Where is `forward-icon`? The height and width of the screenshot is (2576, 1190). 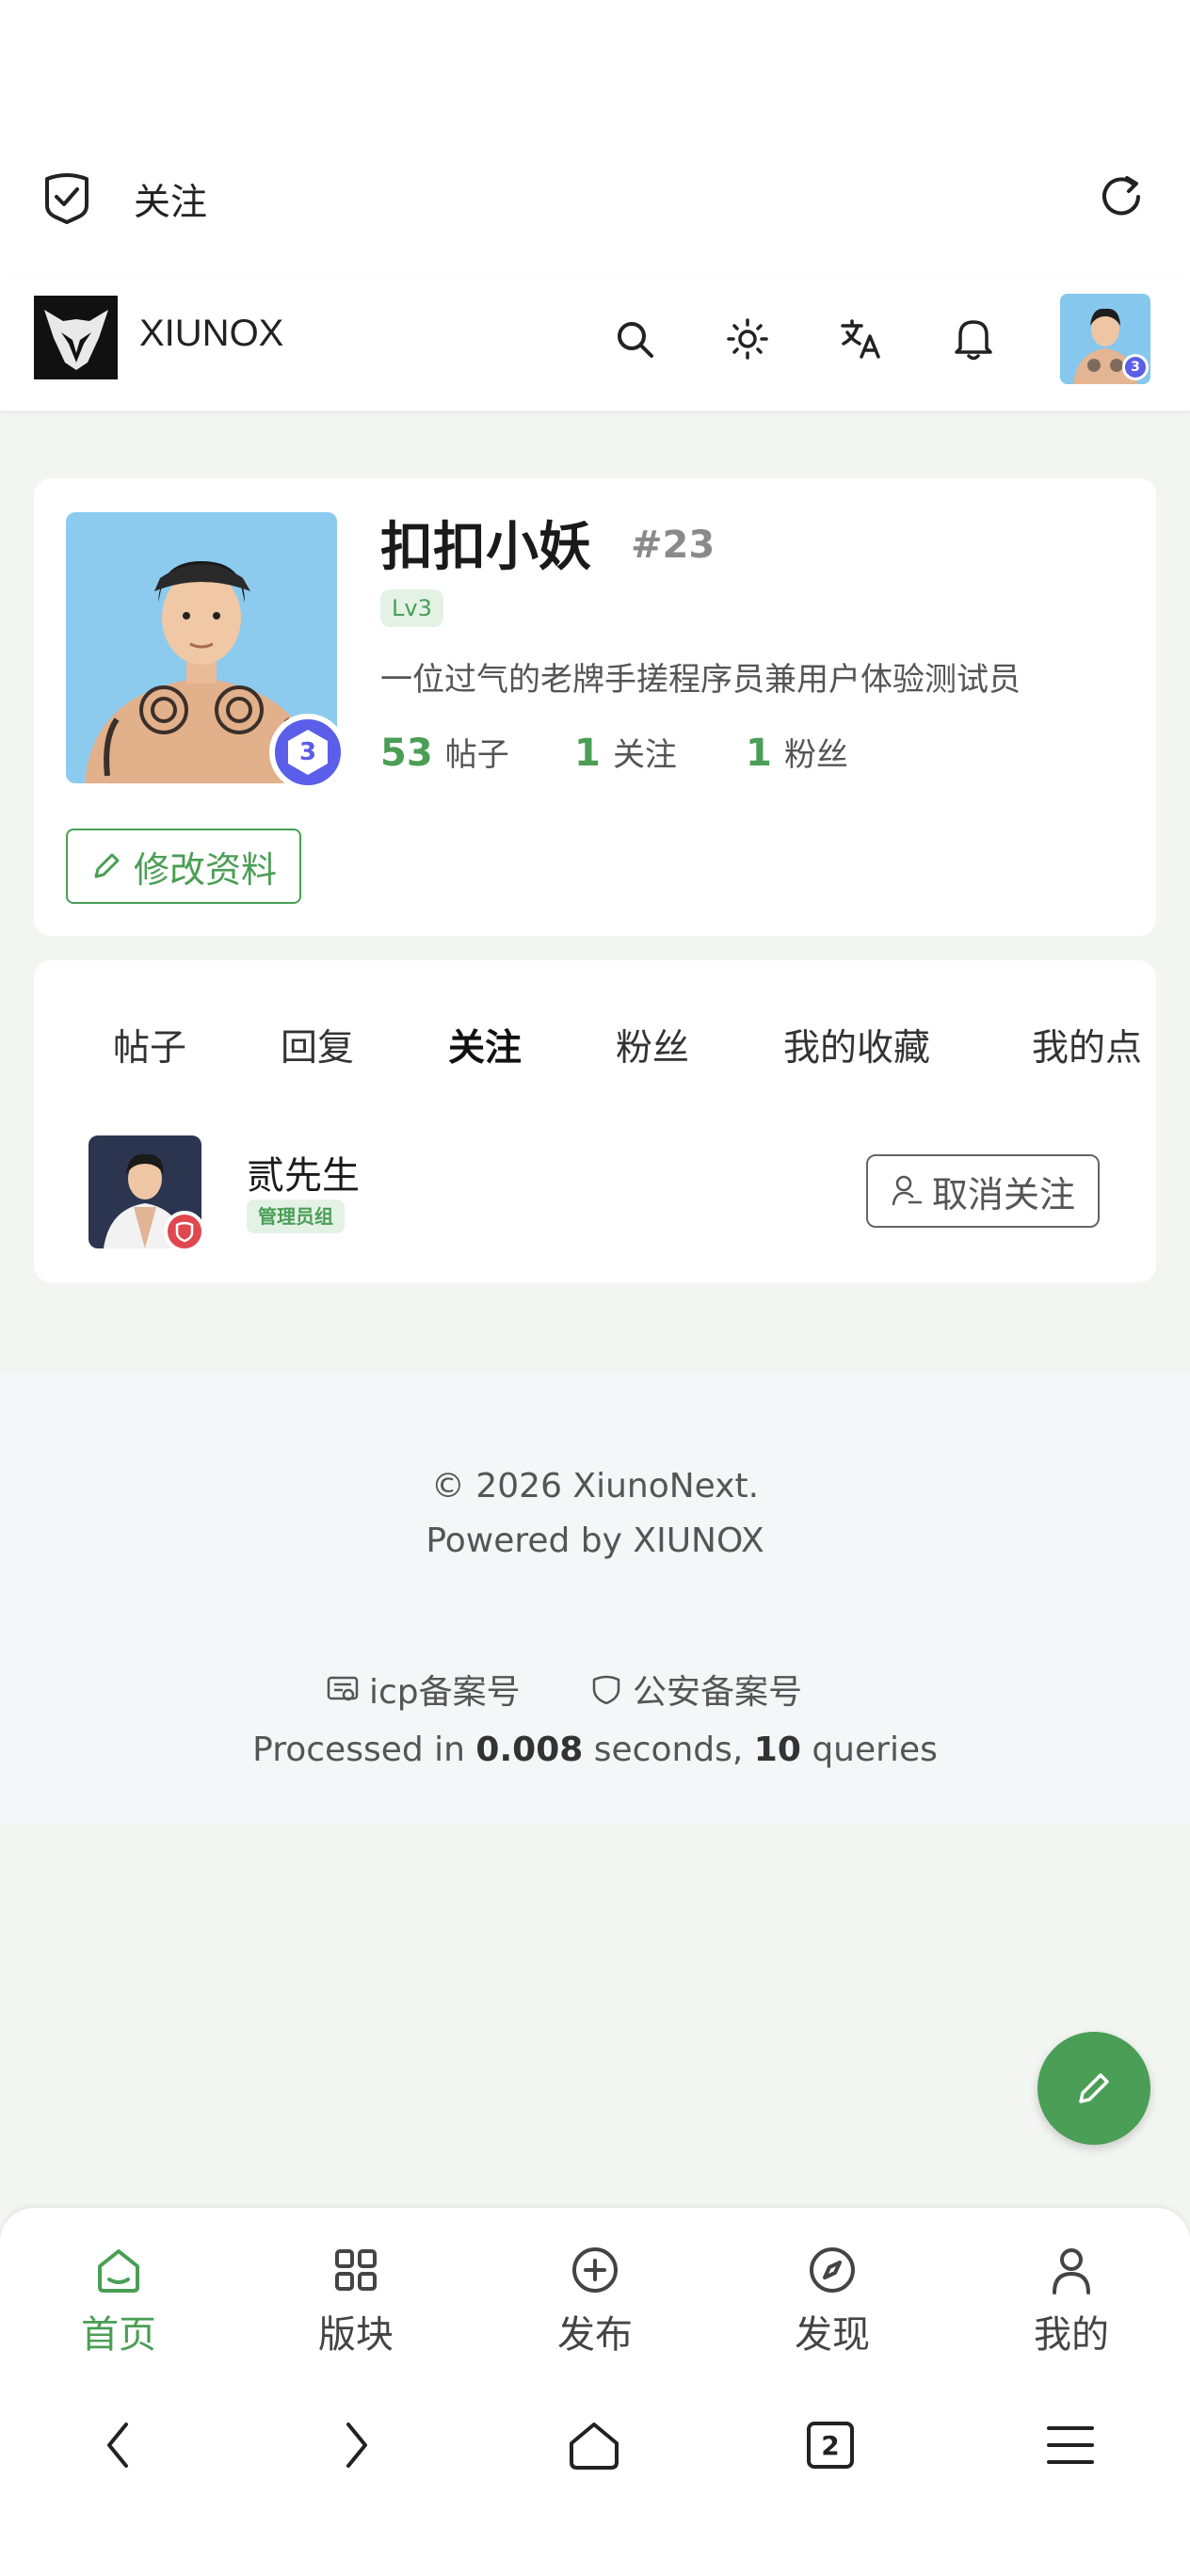 forward-icon is located at coordinates (356, 2445).